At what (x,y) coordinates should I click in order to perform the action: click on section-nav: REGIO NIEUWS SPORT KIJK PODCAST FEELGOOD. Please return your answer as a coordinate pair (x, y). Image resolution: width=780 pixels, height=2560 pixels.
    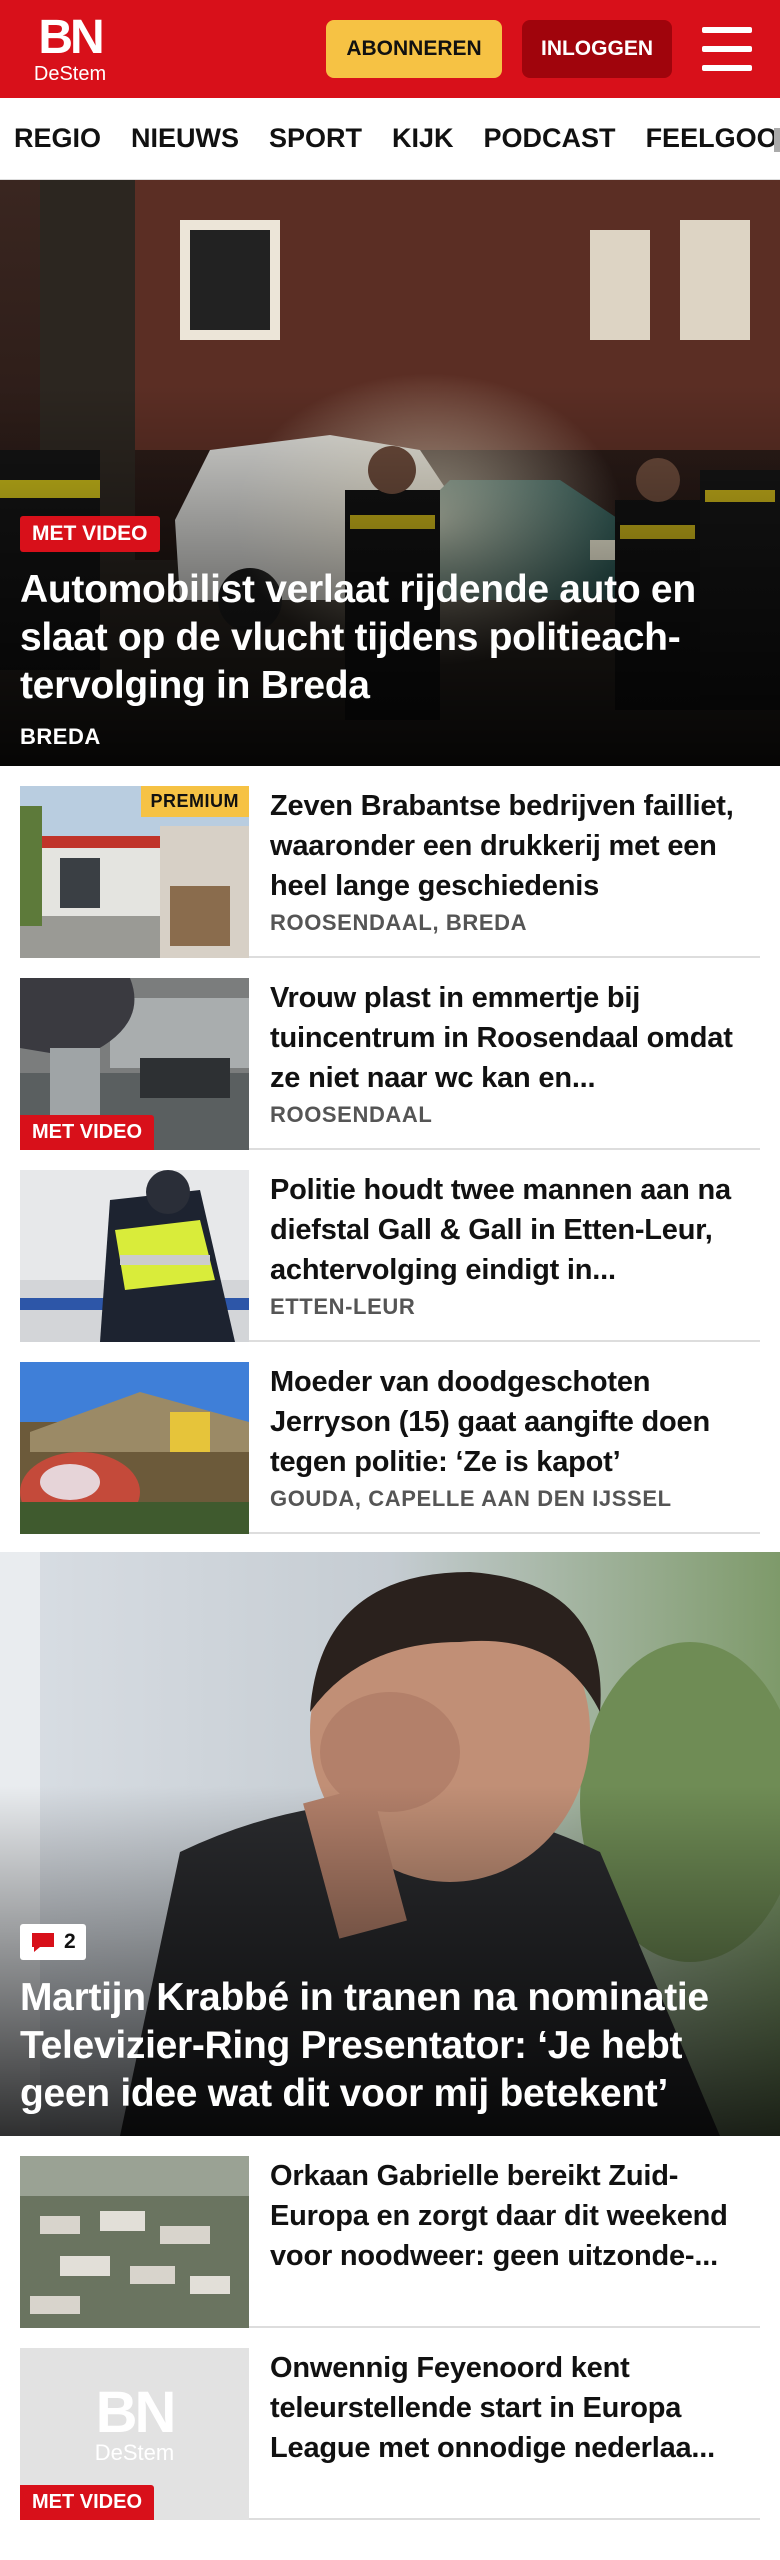
    Looking at the image, I should click on (390, 139).